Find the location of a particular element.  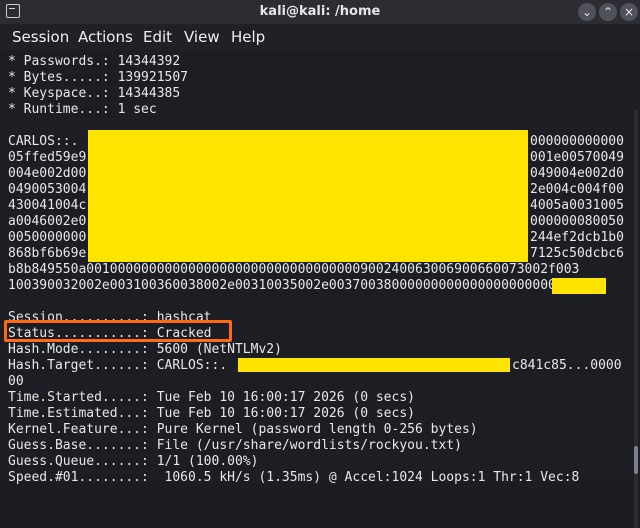

hash-mode-line: Hash.Mode........: 5600 (NetNTLMv2) is located at coordinates (145, 349).